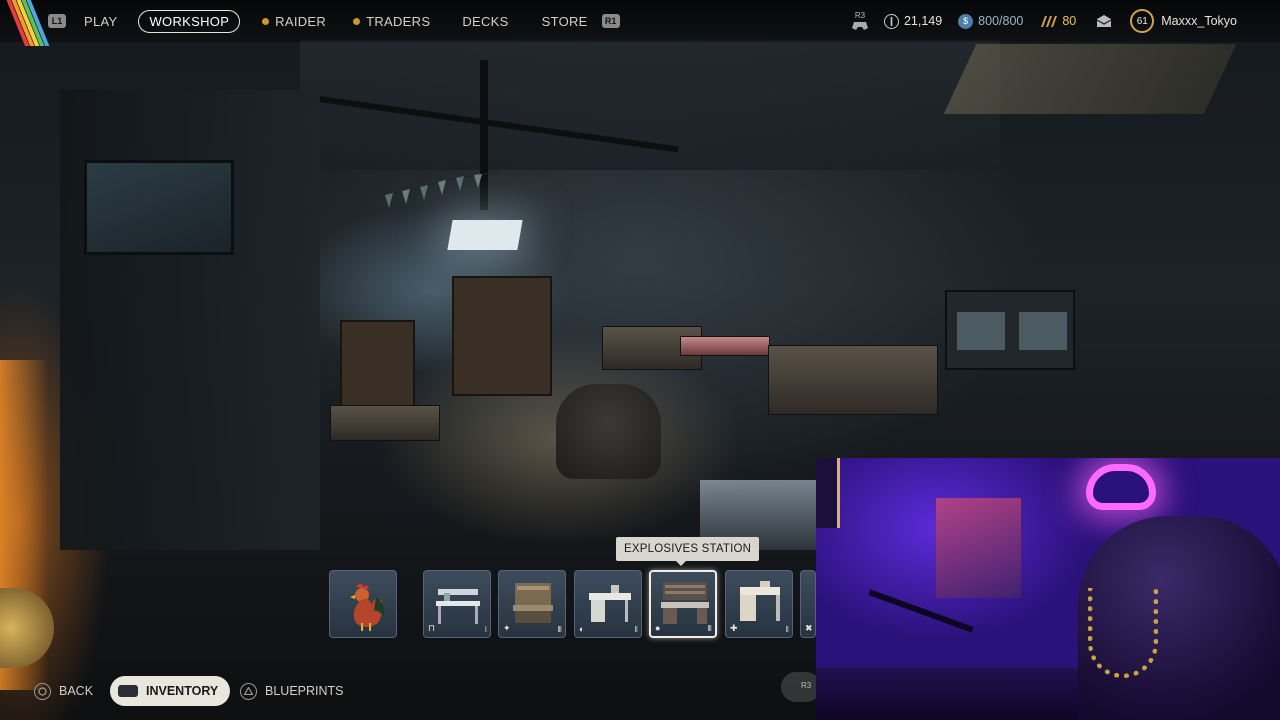 This screenshot has height=720, width=1280. Describe the element at coordinates (1121, 487) in the screenshot. I see `neon-sign` at that location.